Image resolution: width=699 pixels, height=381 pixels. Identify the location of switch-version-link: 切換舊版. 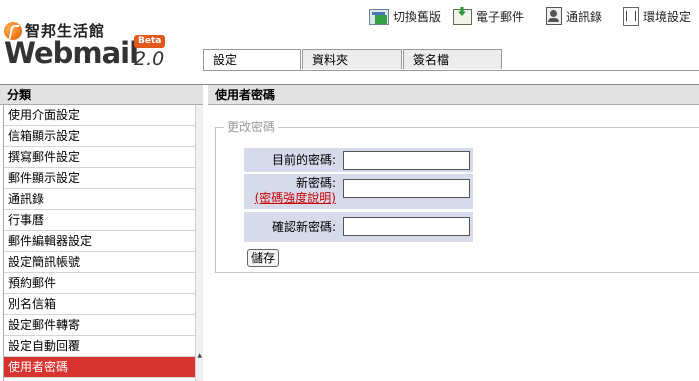
(404, 16).